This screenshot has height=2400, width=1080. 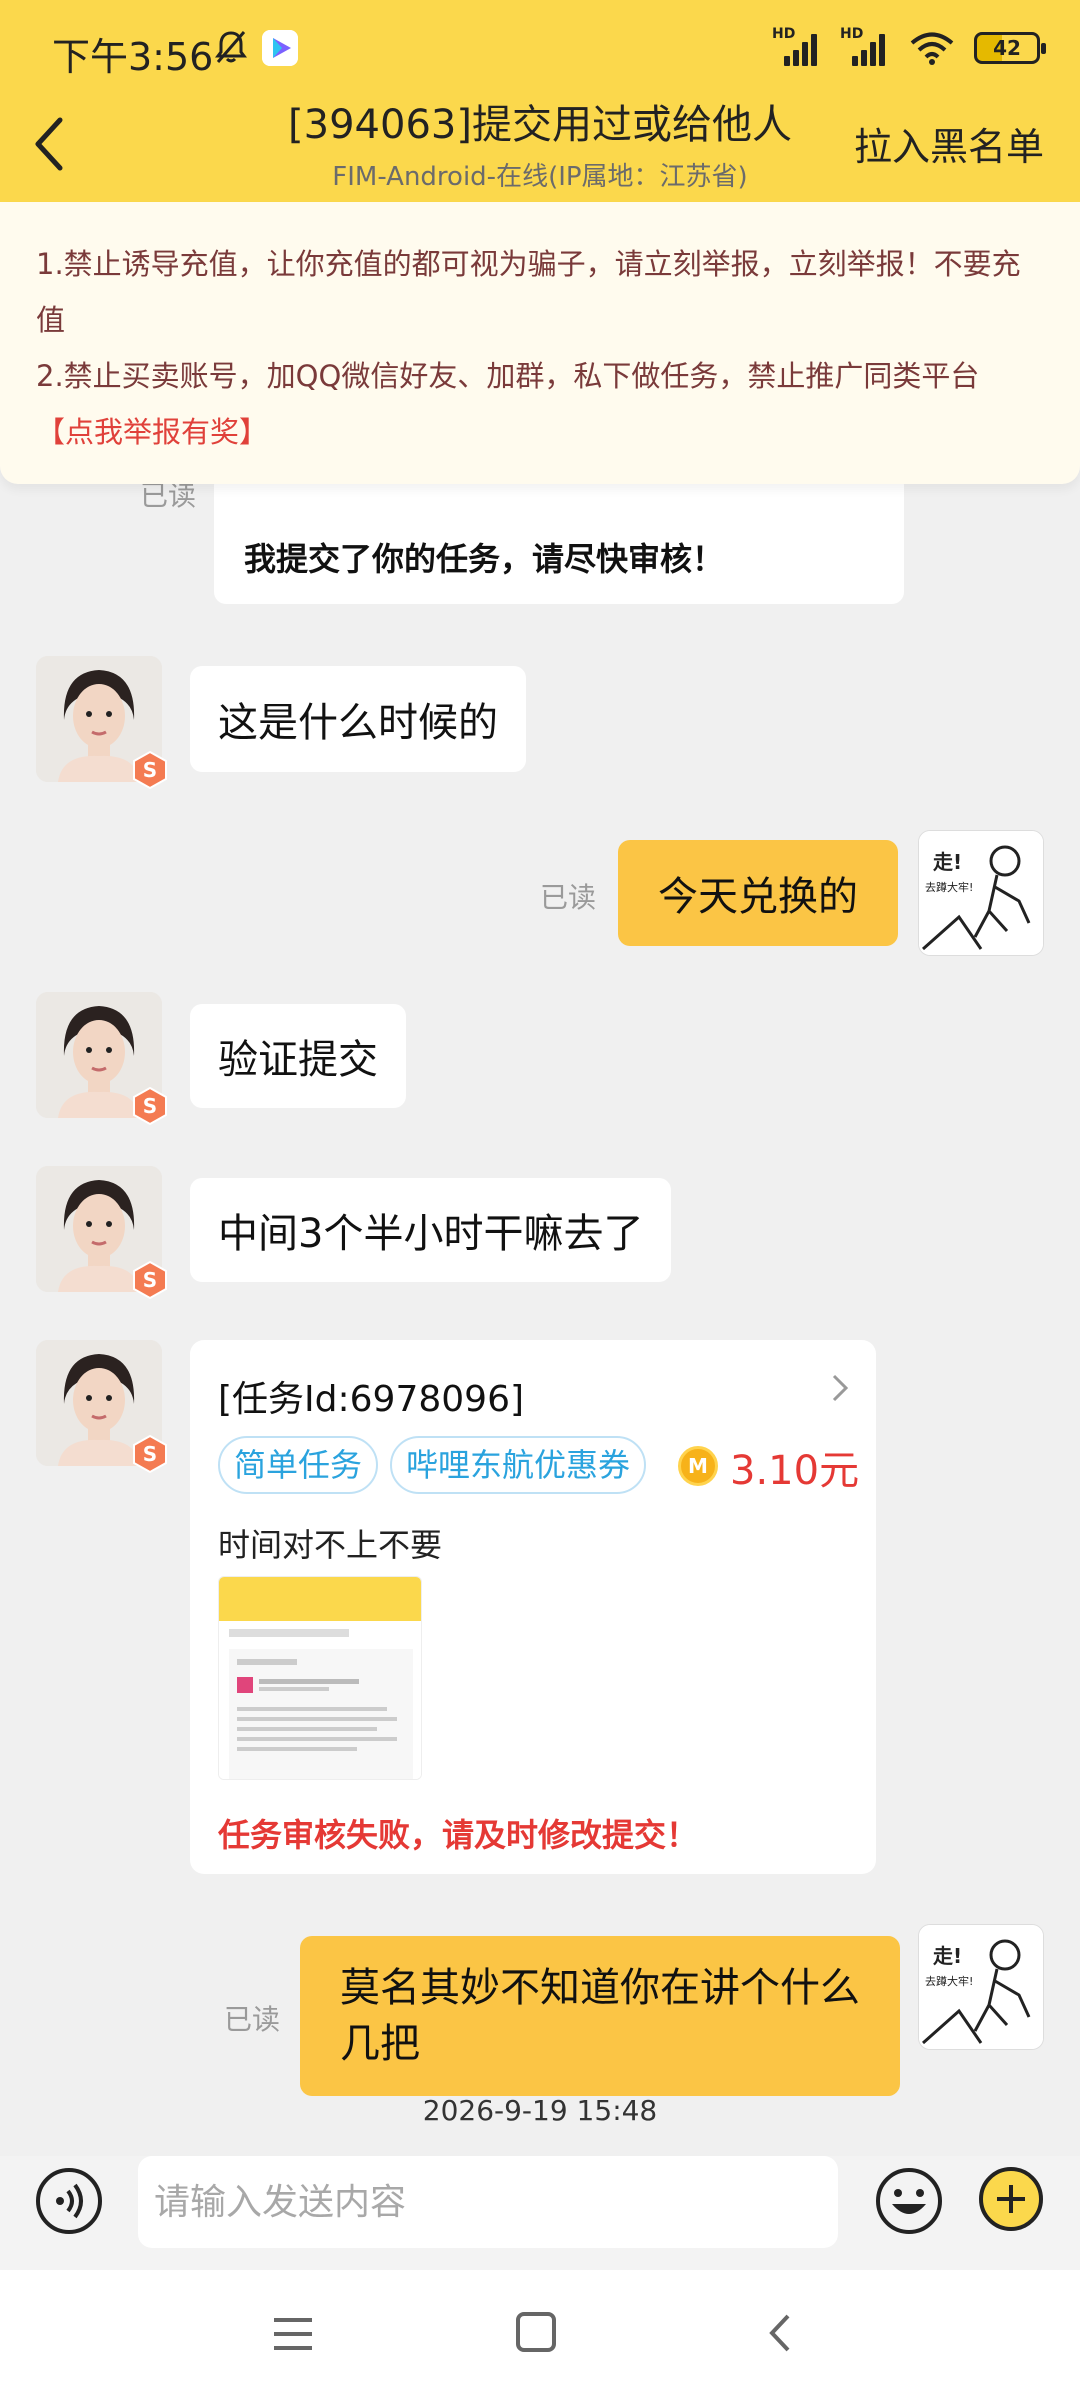 What do you see at coordinates (371, 1399) in the screenshot?
I see `task-id: [任务Id:6978096]` at bounding box center [371, 1399].